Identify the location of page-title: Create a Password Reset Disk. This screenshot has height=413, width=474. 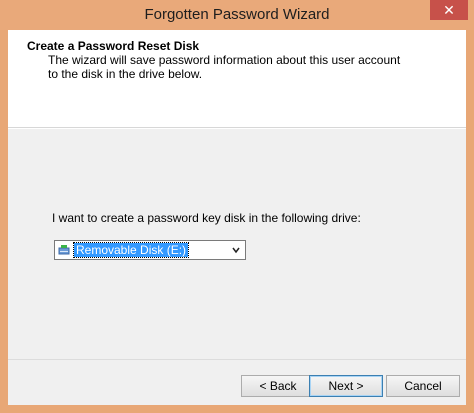
(113, 46).